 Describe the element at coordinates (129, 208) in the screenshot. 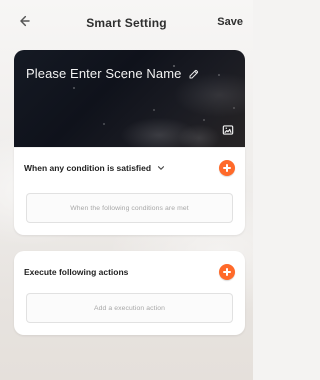

I see `condition-placeholder: When the following conditions are met` at that location.